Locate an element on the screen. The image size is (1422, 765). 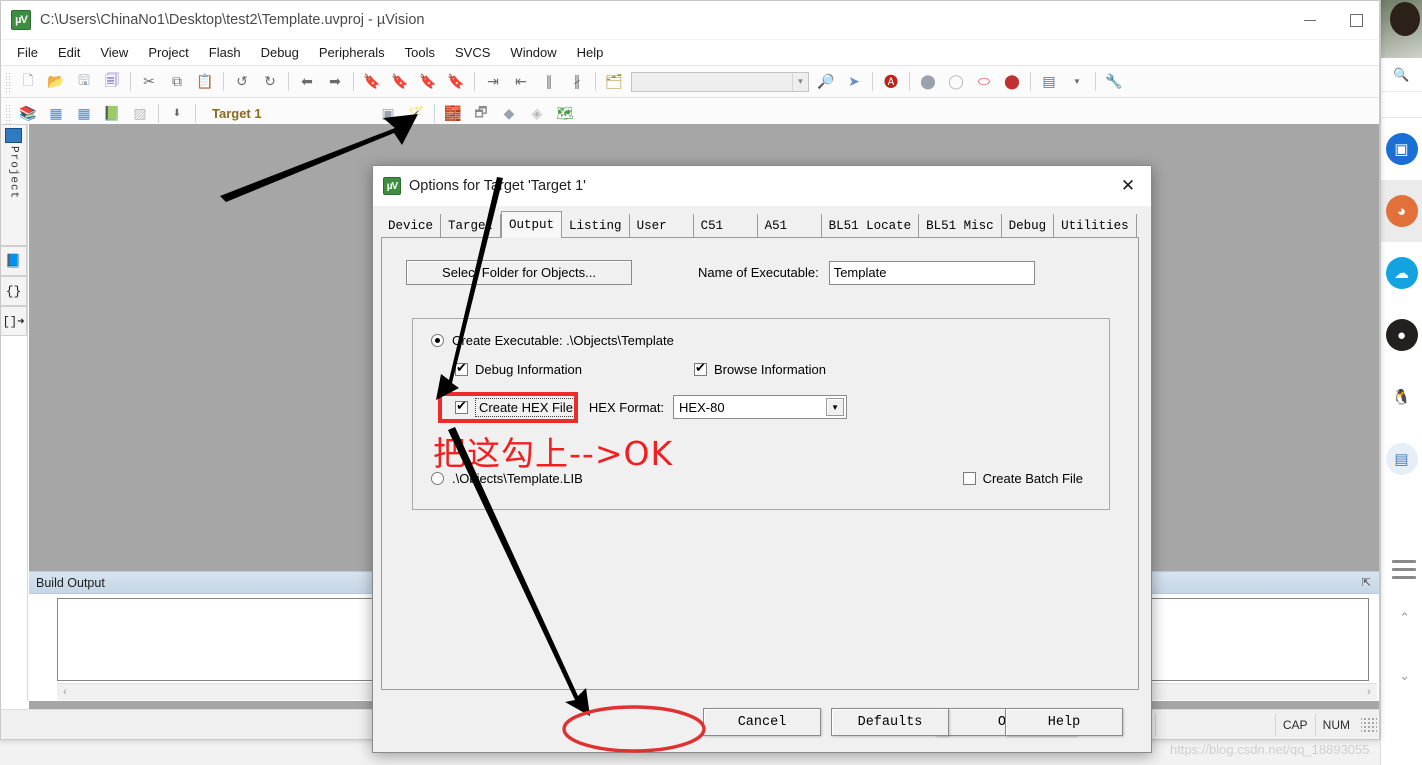
rebuild-icon: ▦ is located at coordinates (84, 114).